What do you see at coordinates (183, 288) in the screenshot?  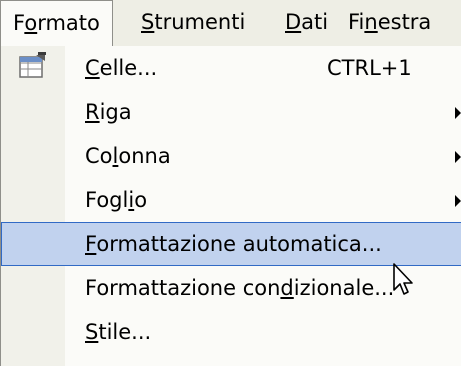 I see `condizionale-text-a: Formattazione con` at bounding box center [183, 288].